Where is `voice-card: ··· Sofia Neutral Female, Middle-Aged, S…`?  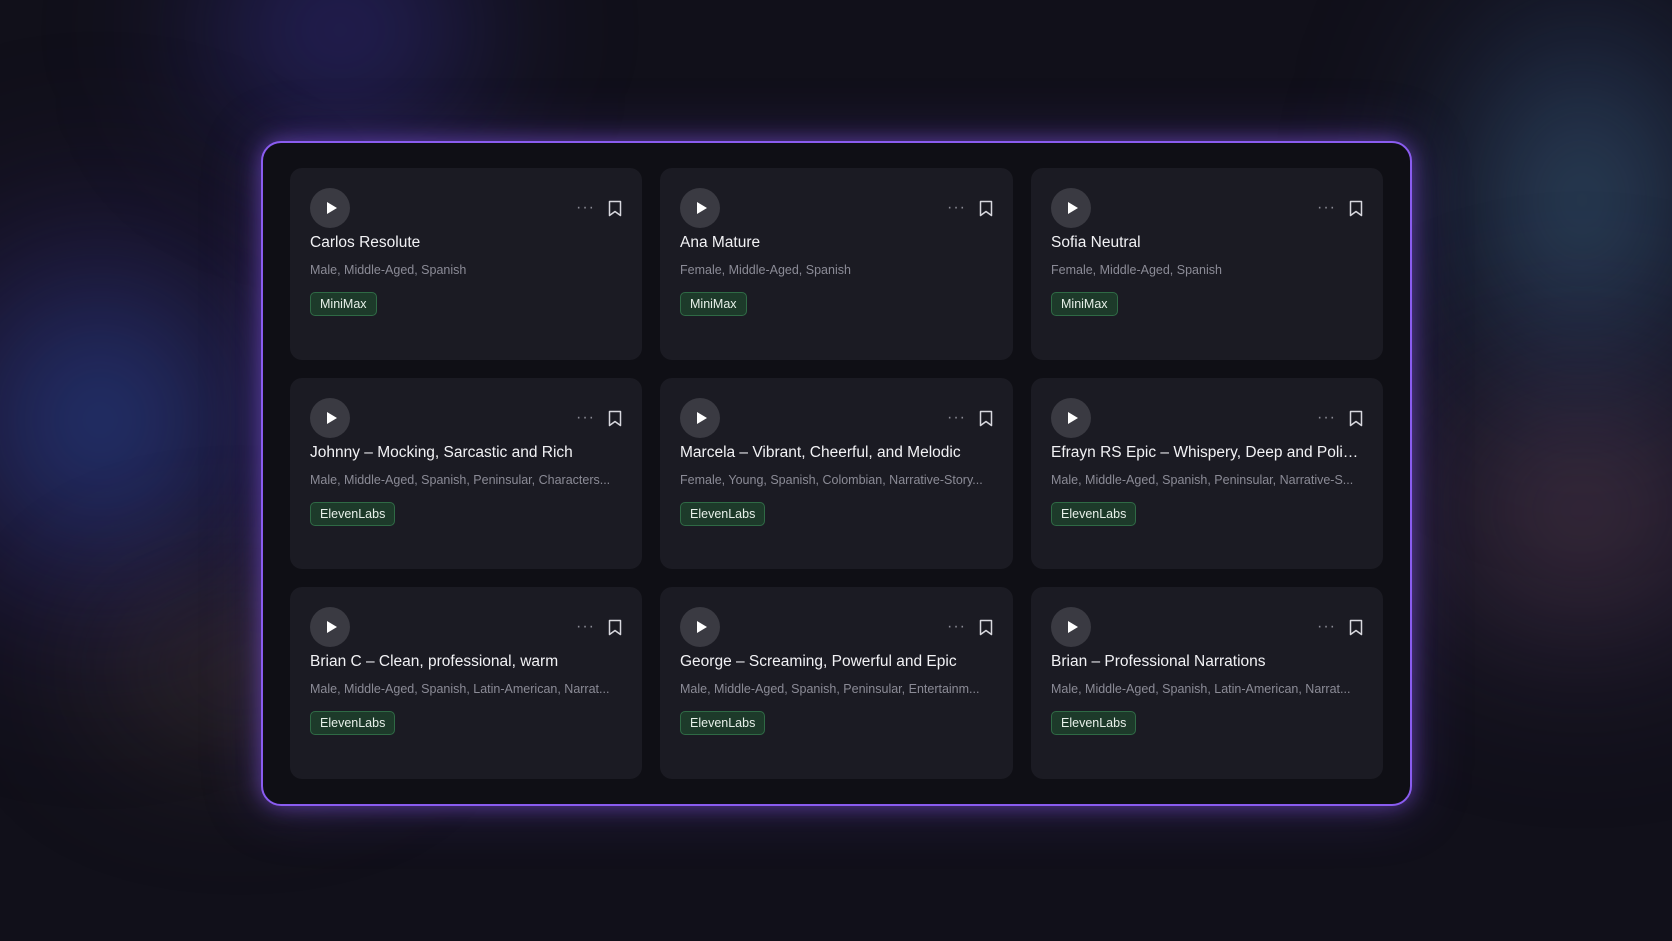
voice-card: ··· Sofia Neutral Female, Middle-Aged, S… is located at coordinates (1207, 264).